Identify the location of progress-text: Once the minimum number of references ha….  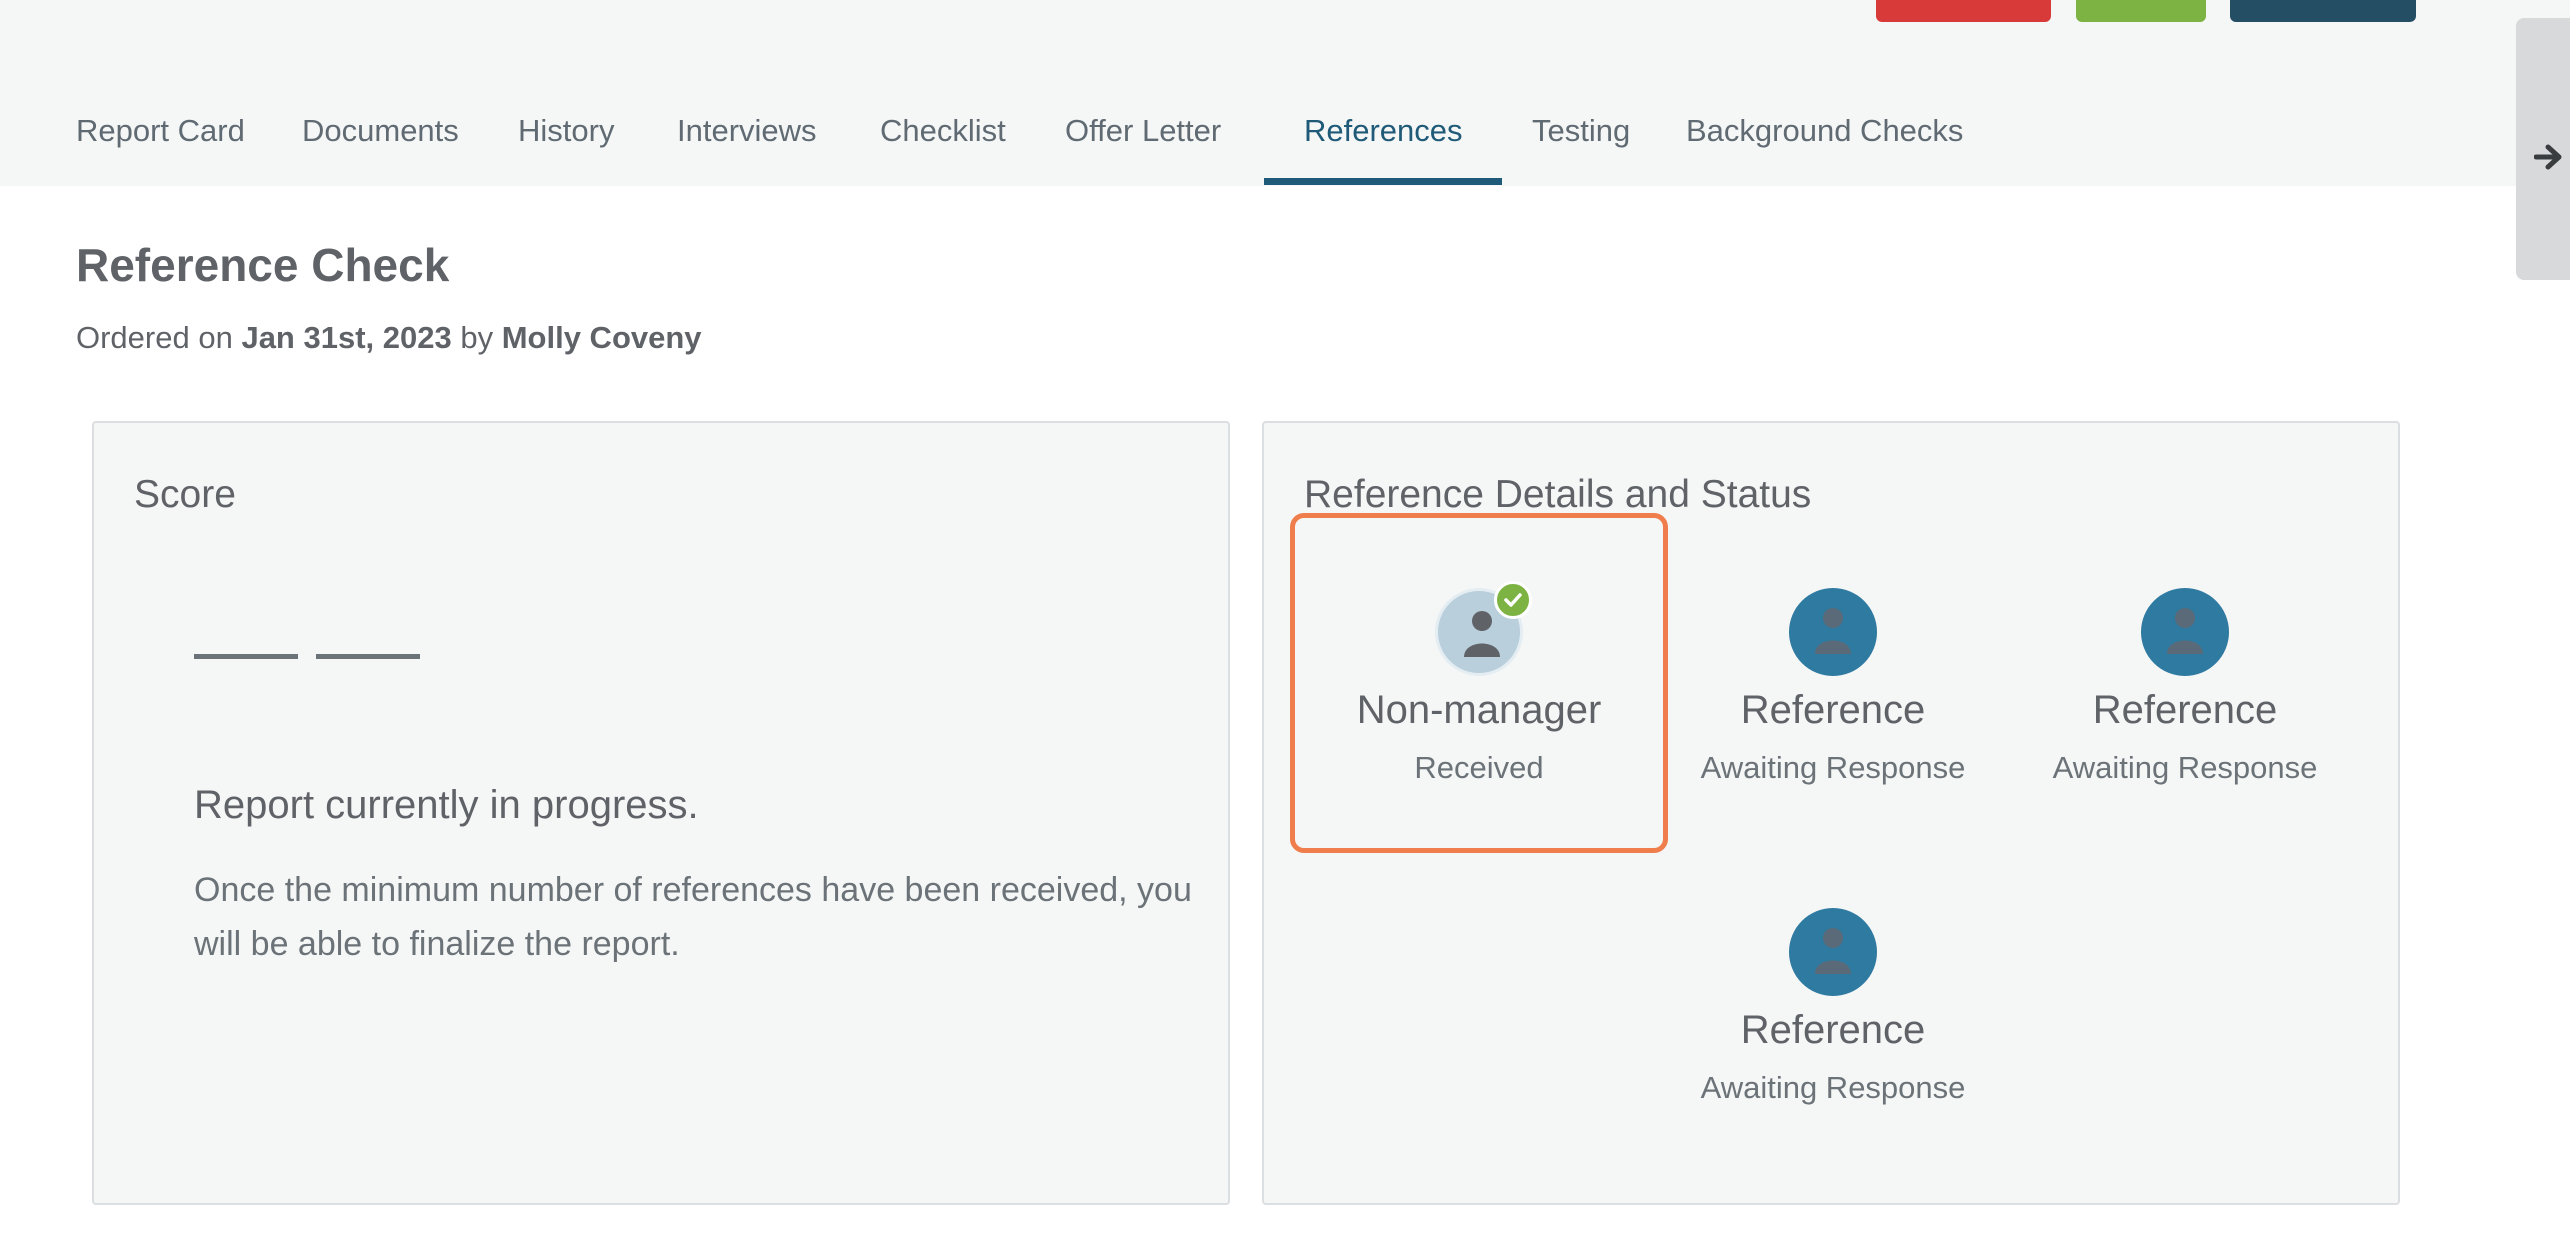
(693, 917).